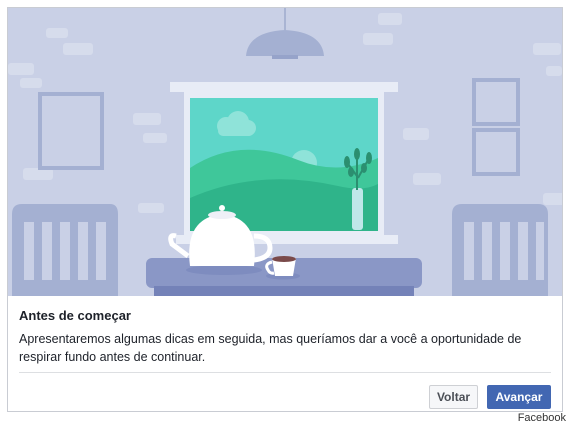  Describe the element at coordinates (519, 397) in the screenshot. I see `next-button: Avançar` at that location.